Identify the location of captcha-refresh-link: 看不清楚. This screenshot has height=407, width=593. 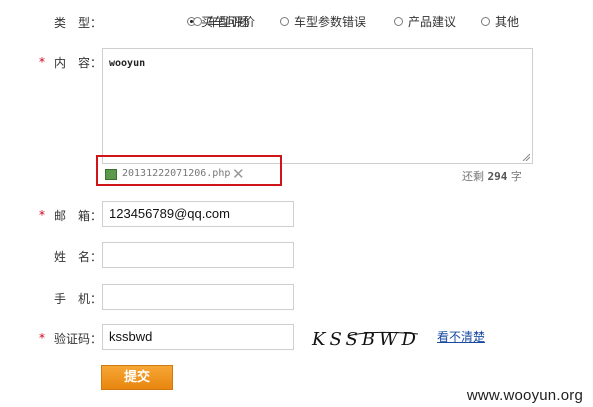
(461, 336).